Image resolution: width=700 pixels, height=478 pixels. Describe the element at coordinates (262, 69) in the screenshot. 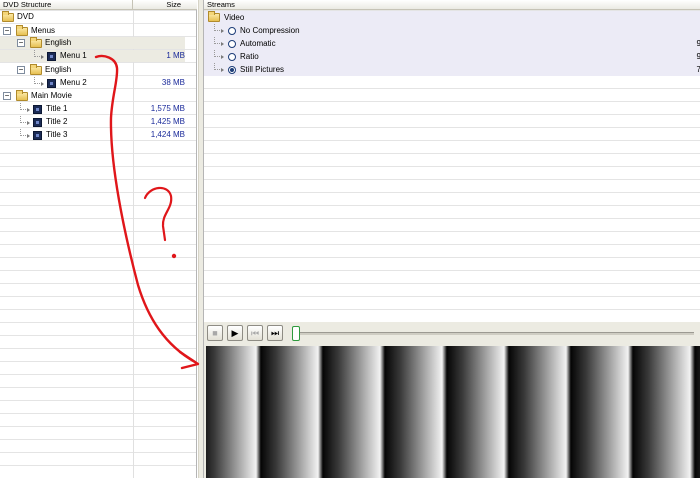

I see `stream-option-label: Still Pictures` at that location.